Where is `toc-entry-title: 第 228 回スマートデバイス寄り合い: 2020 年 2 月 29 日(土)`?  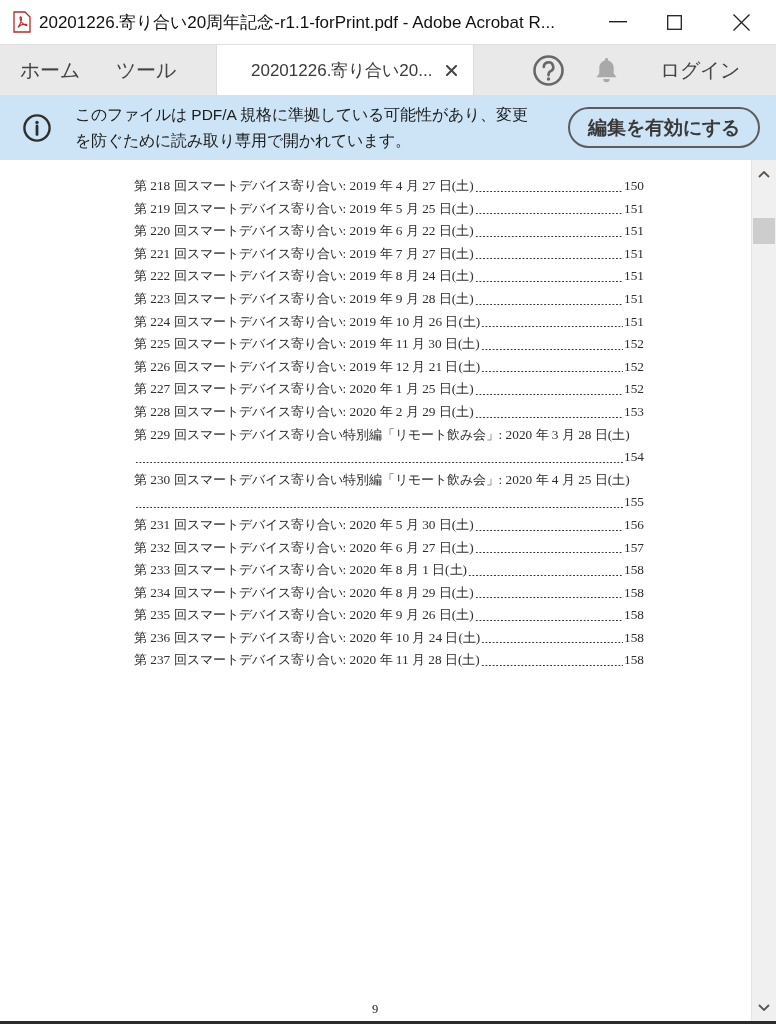
toc-entry-title: 第 228 回スマートデバイス寄り合い: 2020 年 2 月 29 日(土) is located at coordinates (304, 412).